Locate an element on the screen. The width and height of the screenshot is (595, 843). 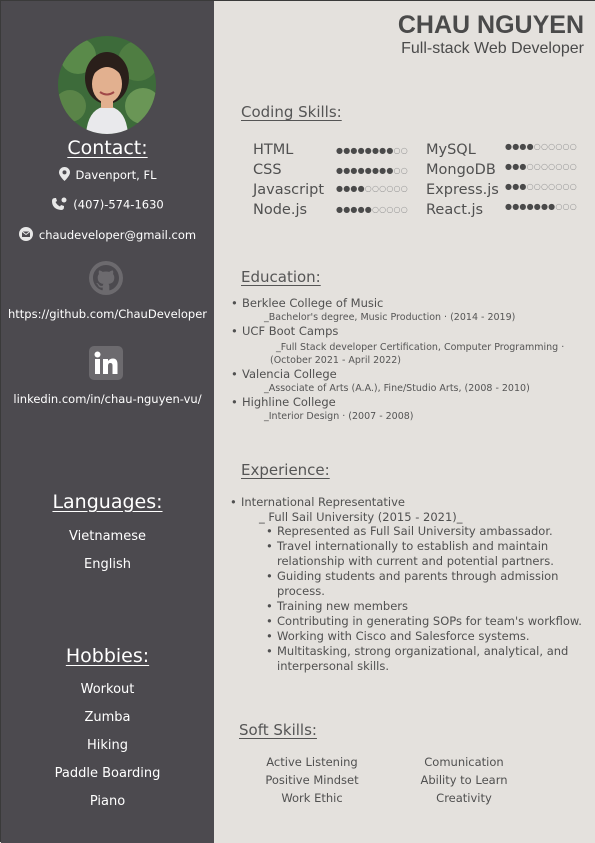
candidate-name: CHAU NGUYEN is located at coordinates (490, 25).